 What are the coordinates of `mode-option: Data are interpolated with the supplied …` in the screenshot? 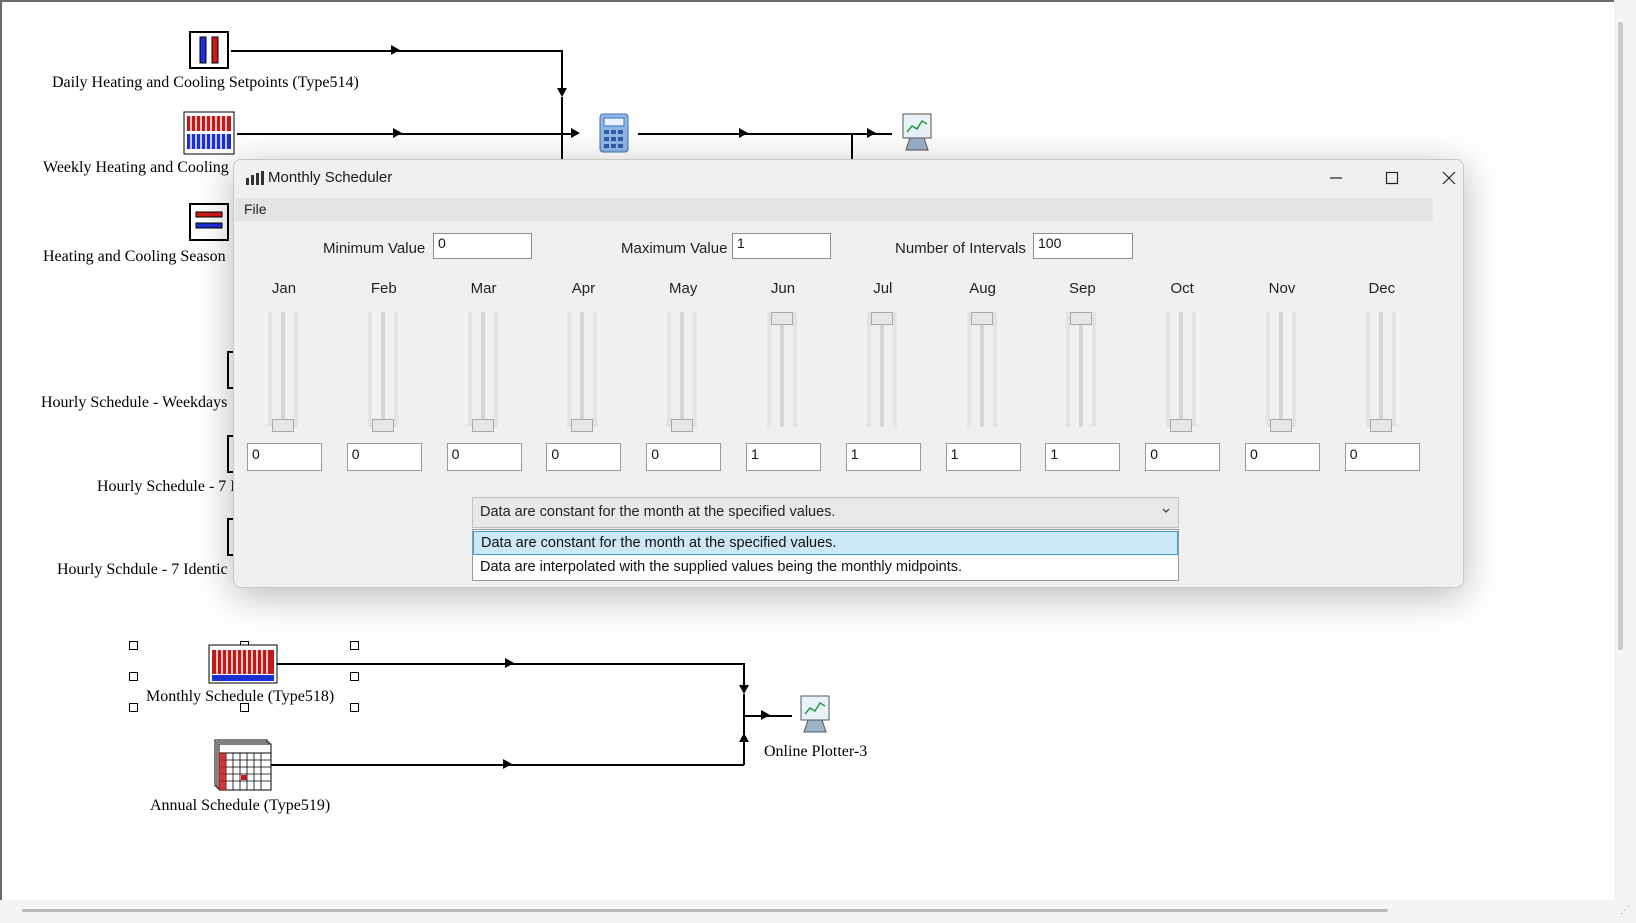 It's located at (825, 568).